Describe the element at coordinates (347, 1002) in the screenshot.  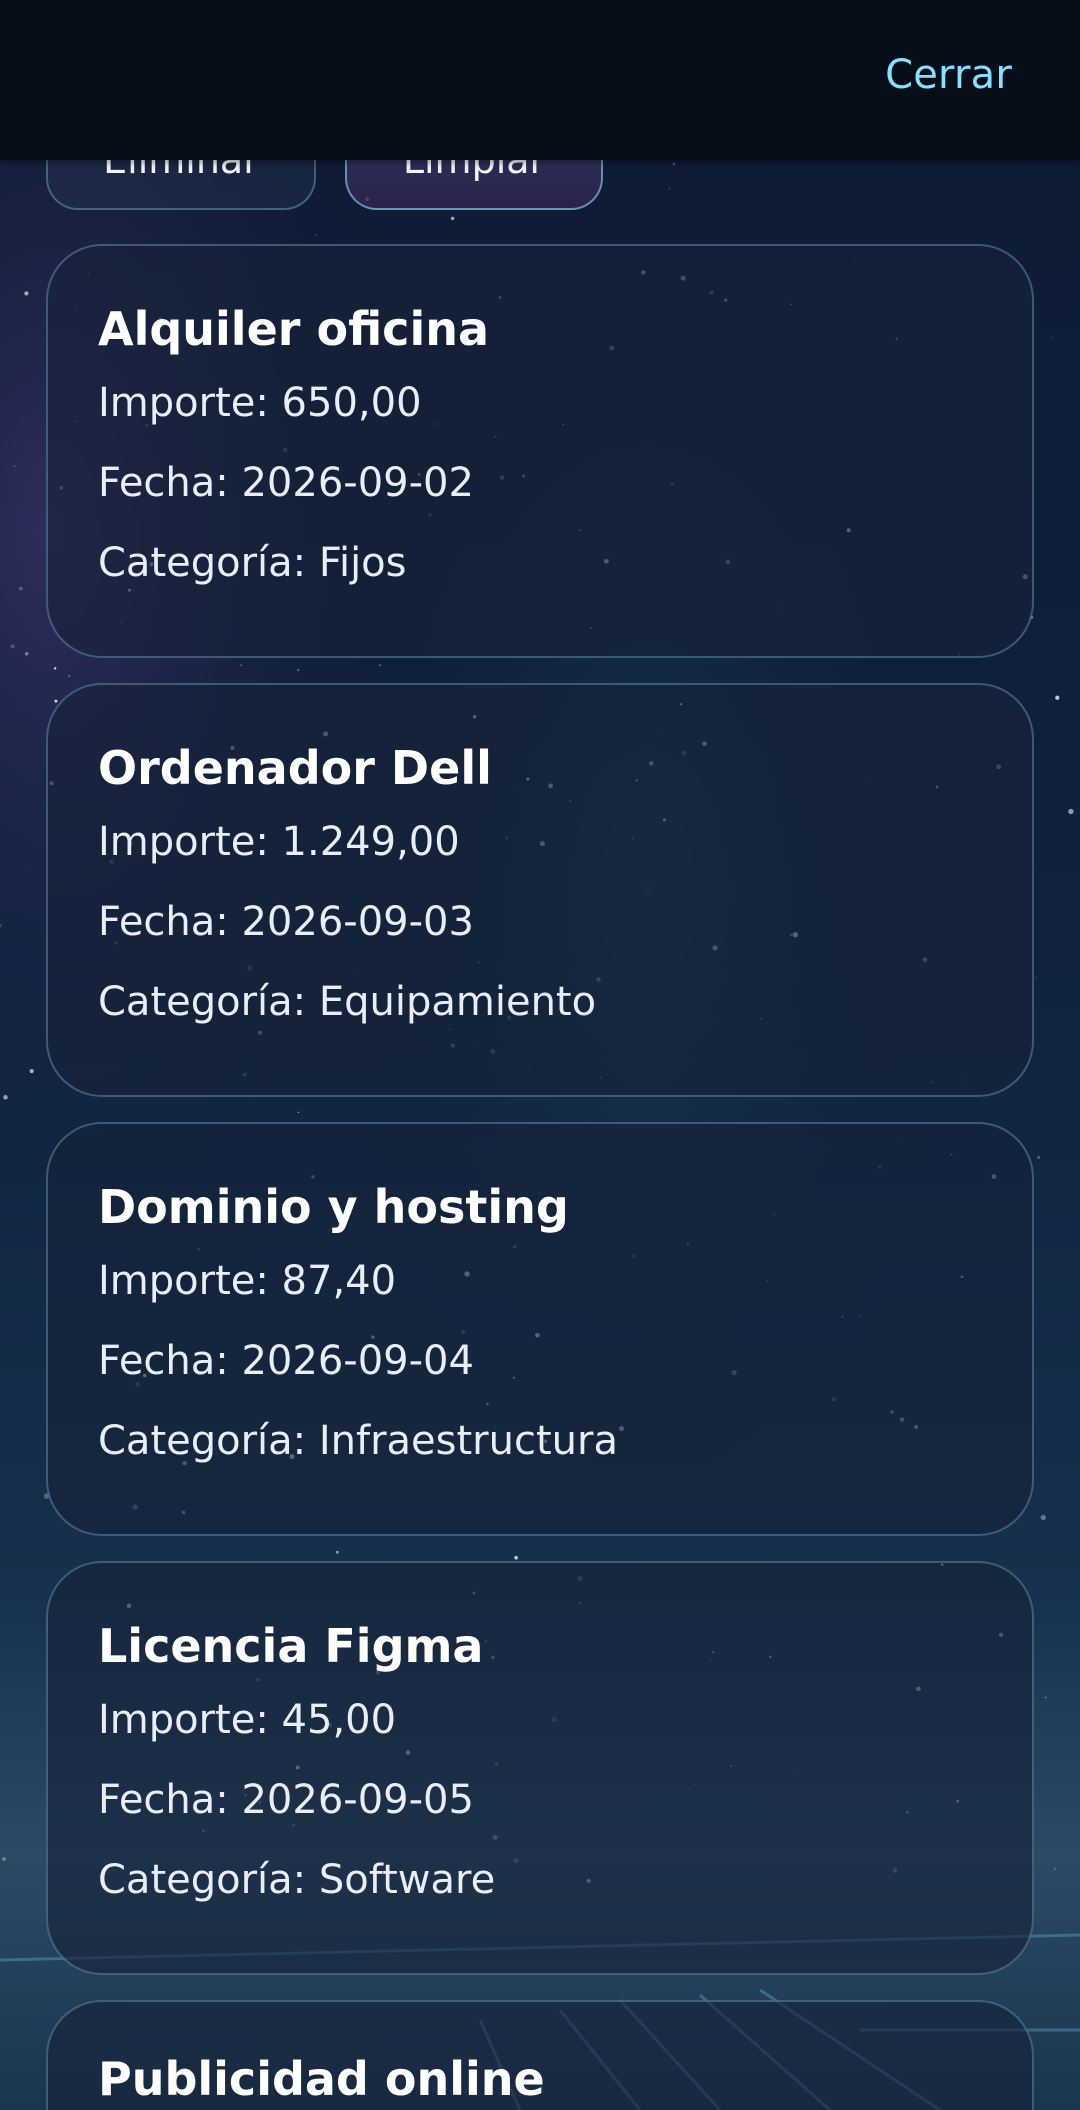
I see `expense-category: Categoría: Equipamiento` at that location.